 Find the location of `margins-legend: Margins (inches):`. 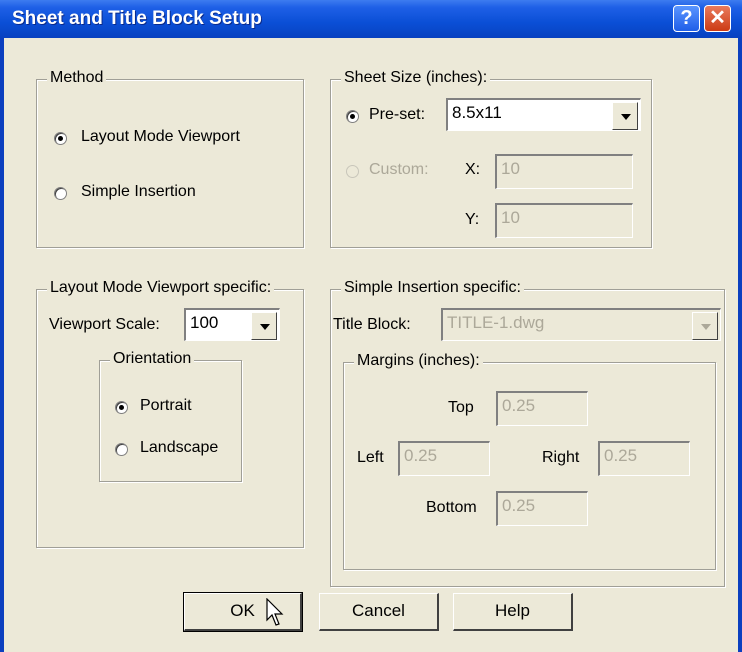

margins-legend: Margins (inches): is located at coordinates (418, 361).